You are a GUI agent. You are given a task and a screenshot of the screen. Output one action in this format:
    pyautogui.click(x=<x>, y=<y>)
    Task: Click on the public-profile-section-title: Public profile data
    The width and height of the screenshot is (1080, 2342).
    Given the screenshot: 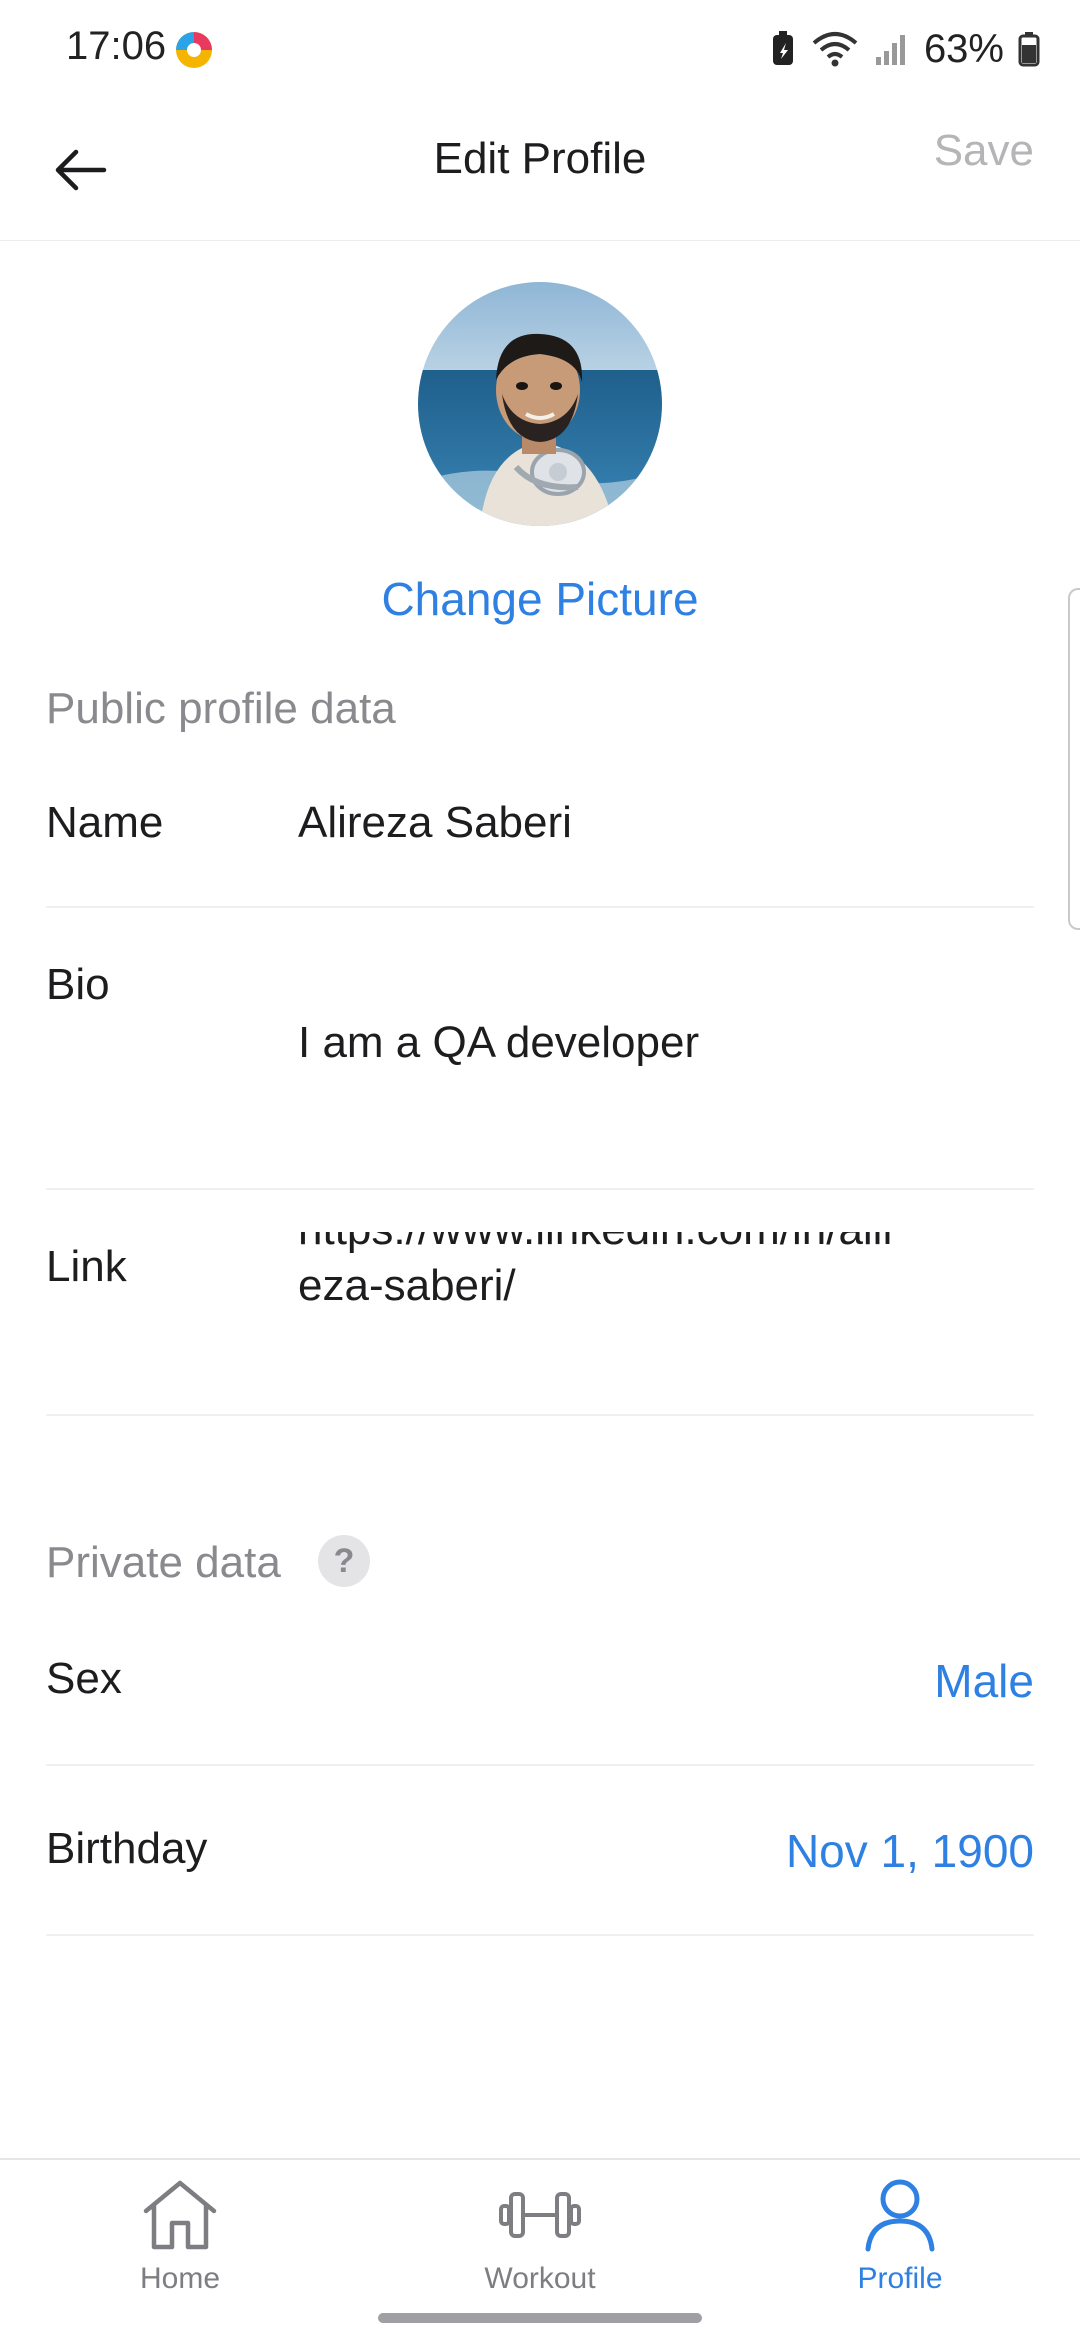 What is the action you would take?
    pyautogui.click(x=221, y=708)
    